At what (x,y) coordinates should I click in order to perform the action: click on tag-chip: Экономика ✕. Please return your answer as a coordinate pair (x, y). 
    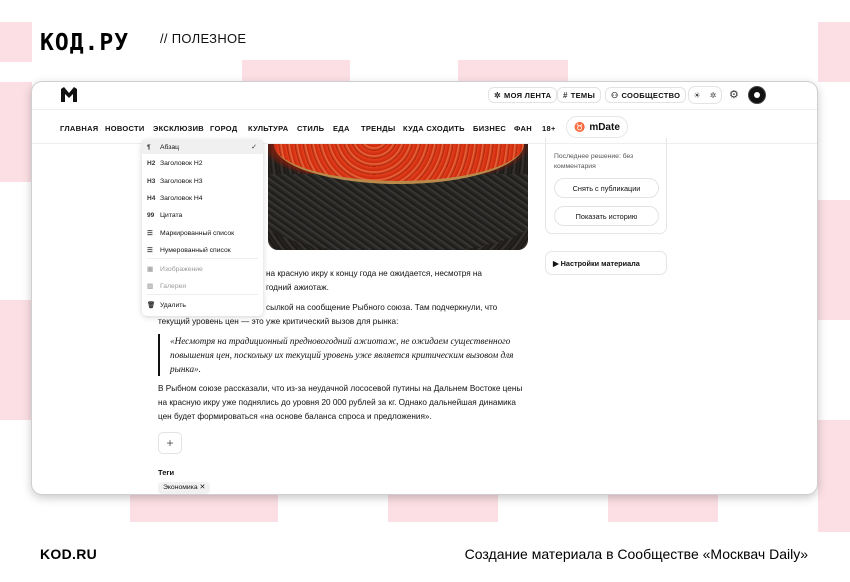
    Looking at the image, I should click on (184, 488).